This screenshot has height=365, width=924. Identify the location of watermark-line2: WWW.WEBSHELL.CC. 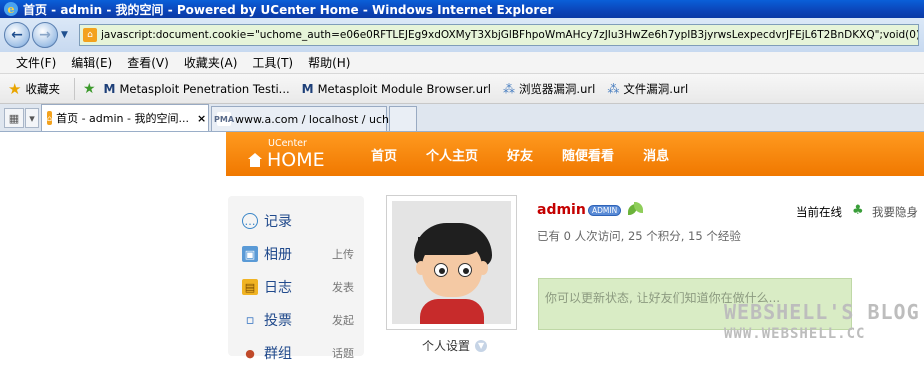
(795, 334).